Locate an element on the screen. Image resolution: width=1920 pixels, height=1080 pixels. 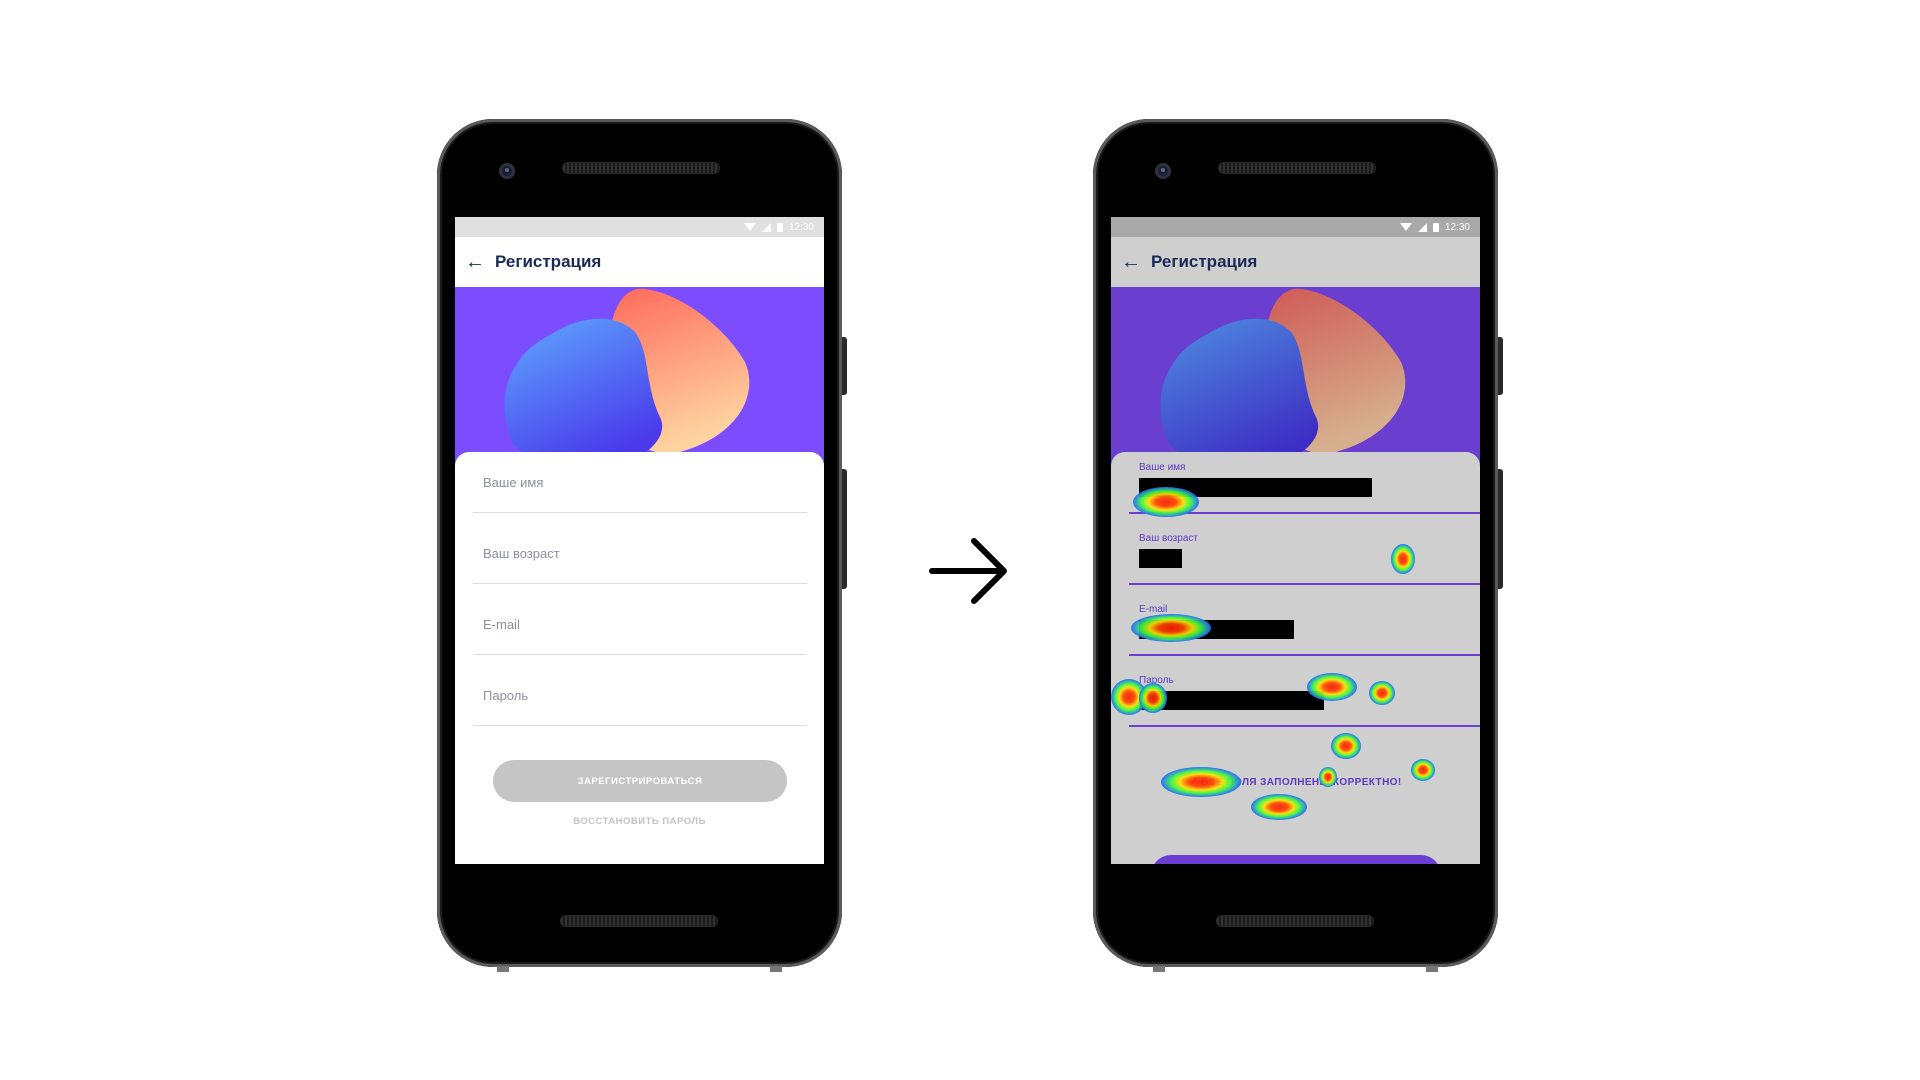
email-placeholder: E-mail is located at coordinates (501, 624).